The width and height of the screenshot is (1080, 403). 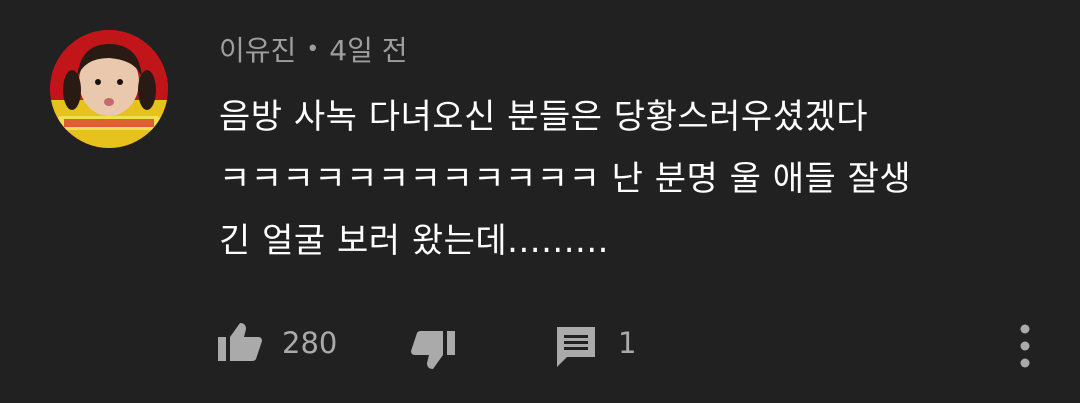 I want to click on more-options-button, so click(x=1025, y=346).